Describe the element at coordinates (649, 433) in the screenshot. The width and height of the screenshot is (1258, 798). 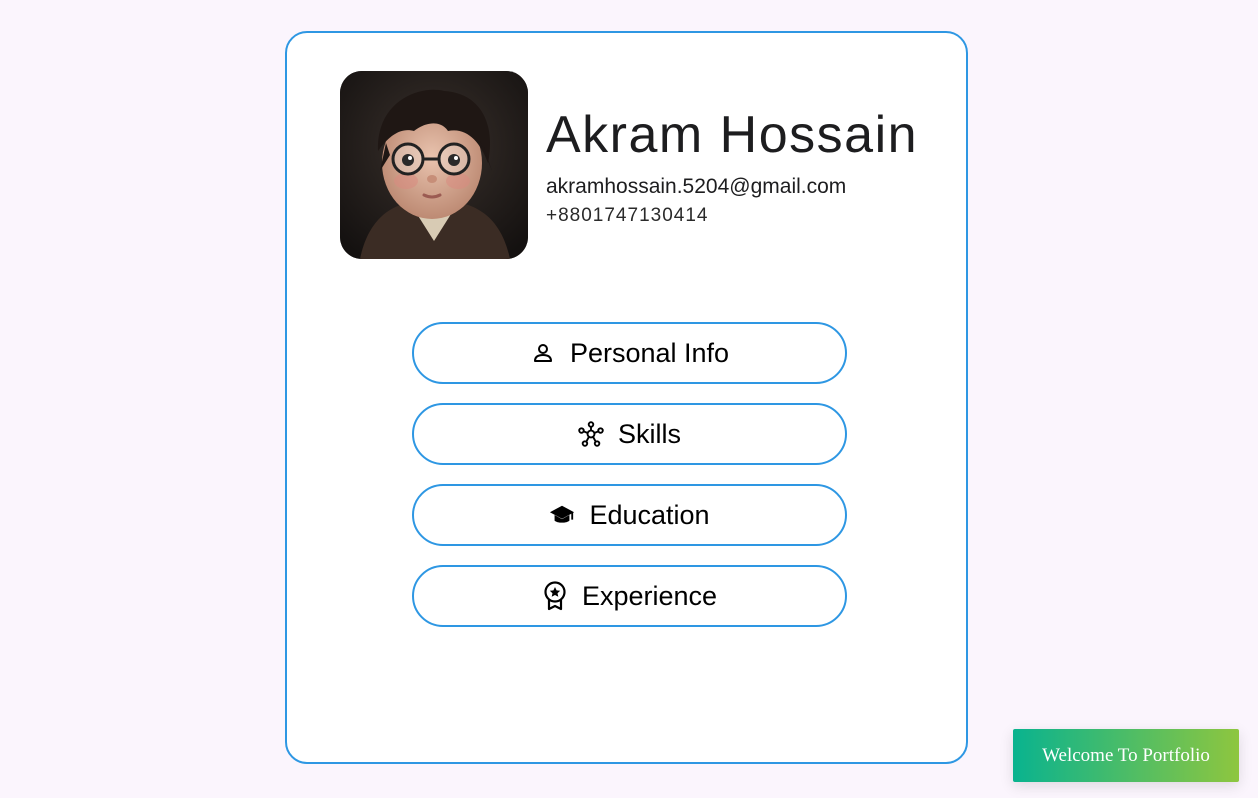
I see `skills-label: Skills` at that location.